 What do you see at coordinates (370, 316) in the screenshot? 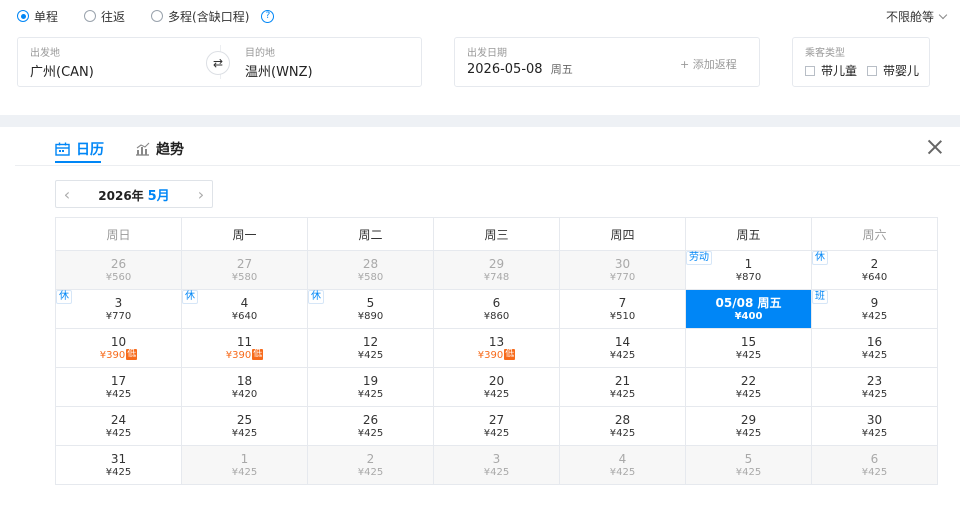
I see `day-price: ¥890` at bounding box center [370, 316].